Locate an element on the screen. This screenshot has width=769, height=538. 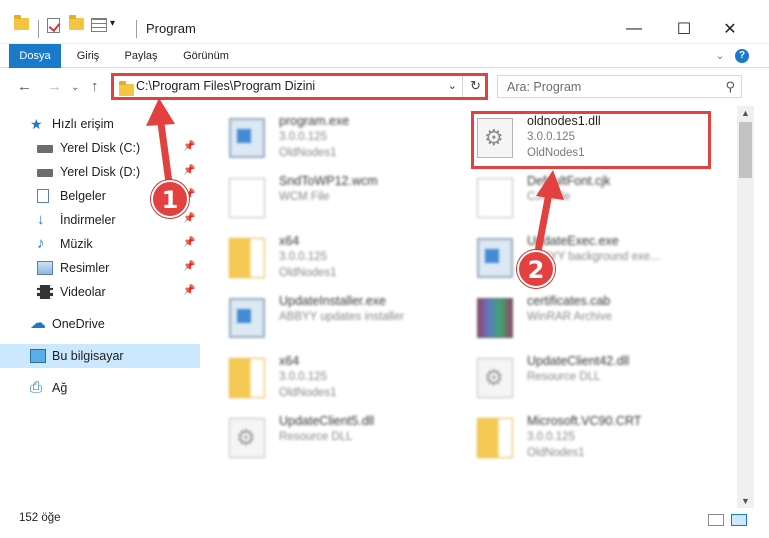
sidebar-item-disk-c: Yerel Disk (C:) 📌 is located at coordinates (100, 148).